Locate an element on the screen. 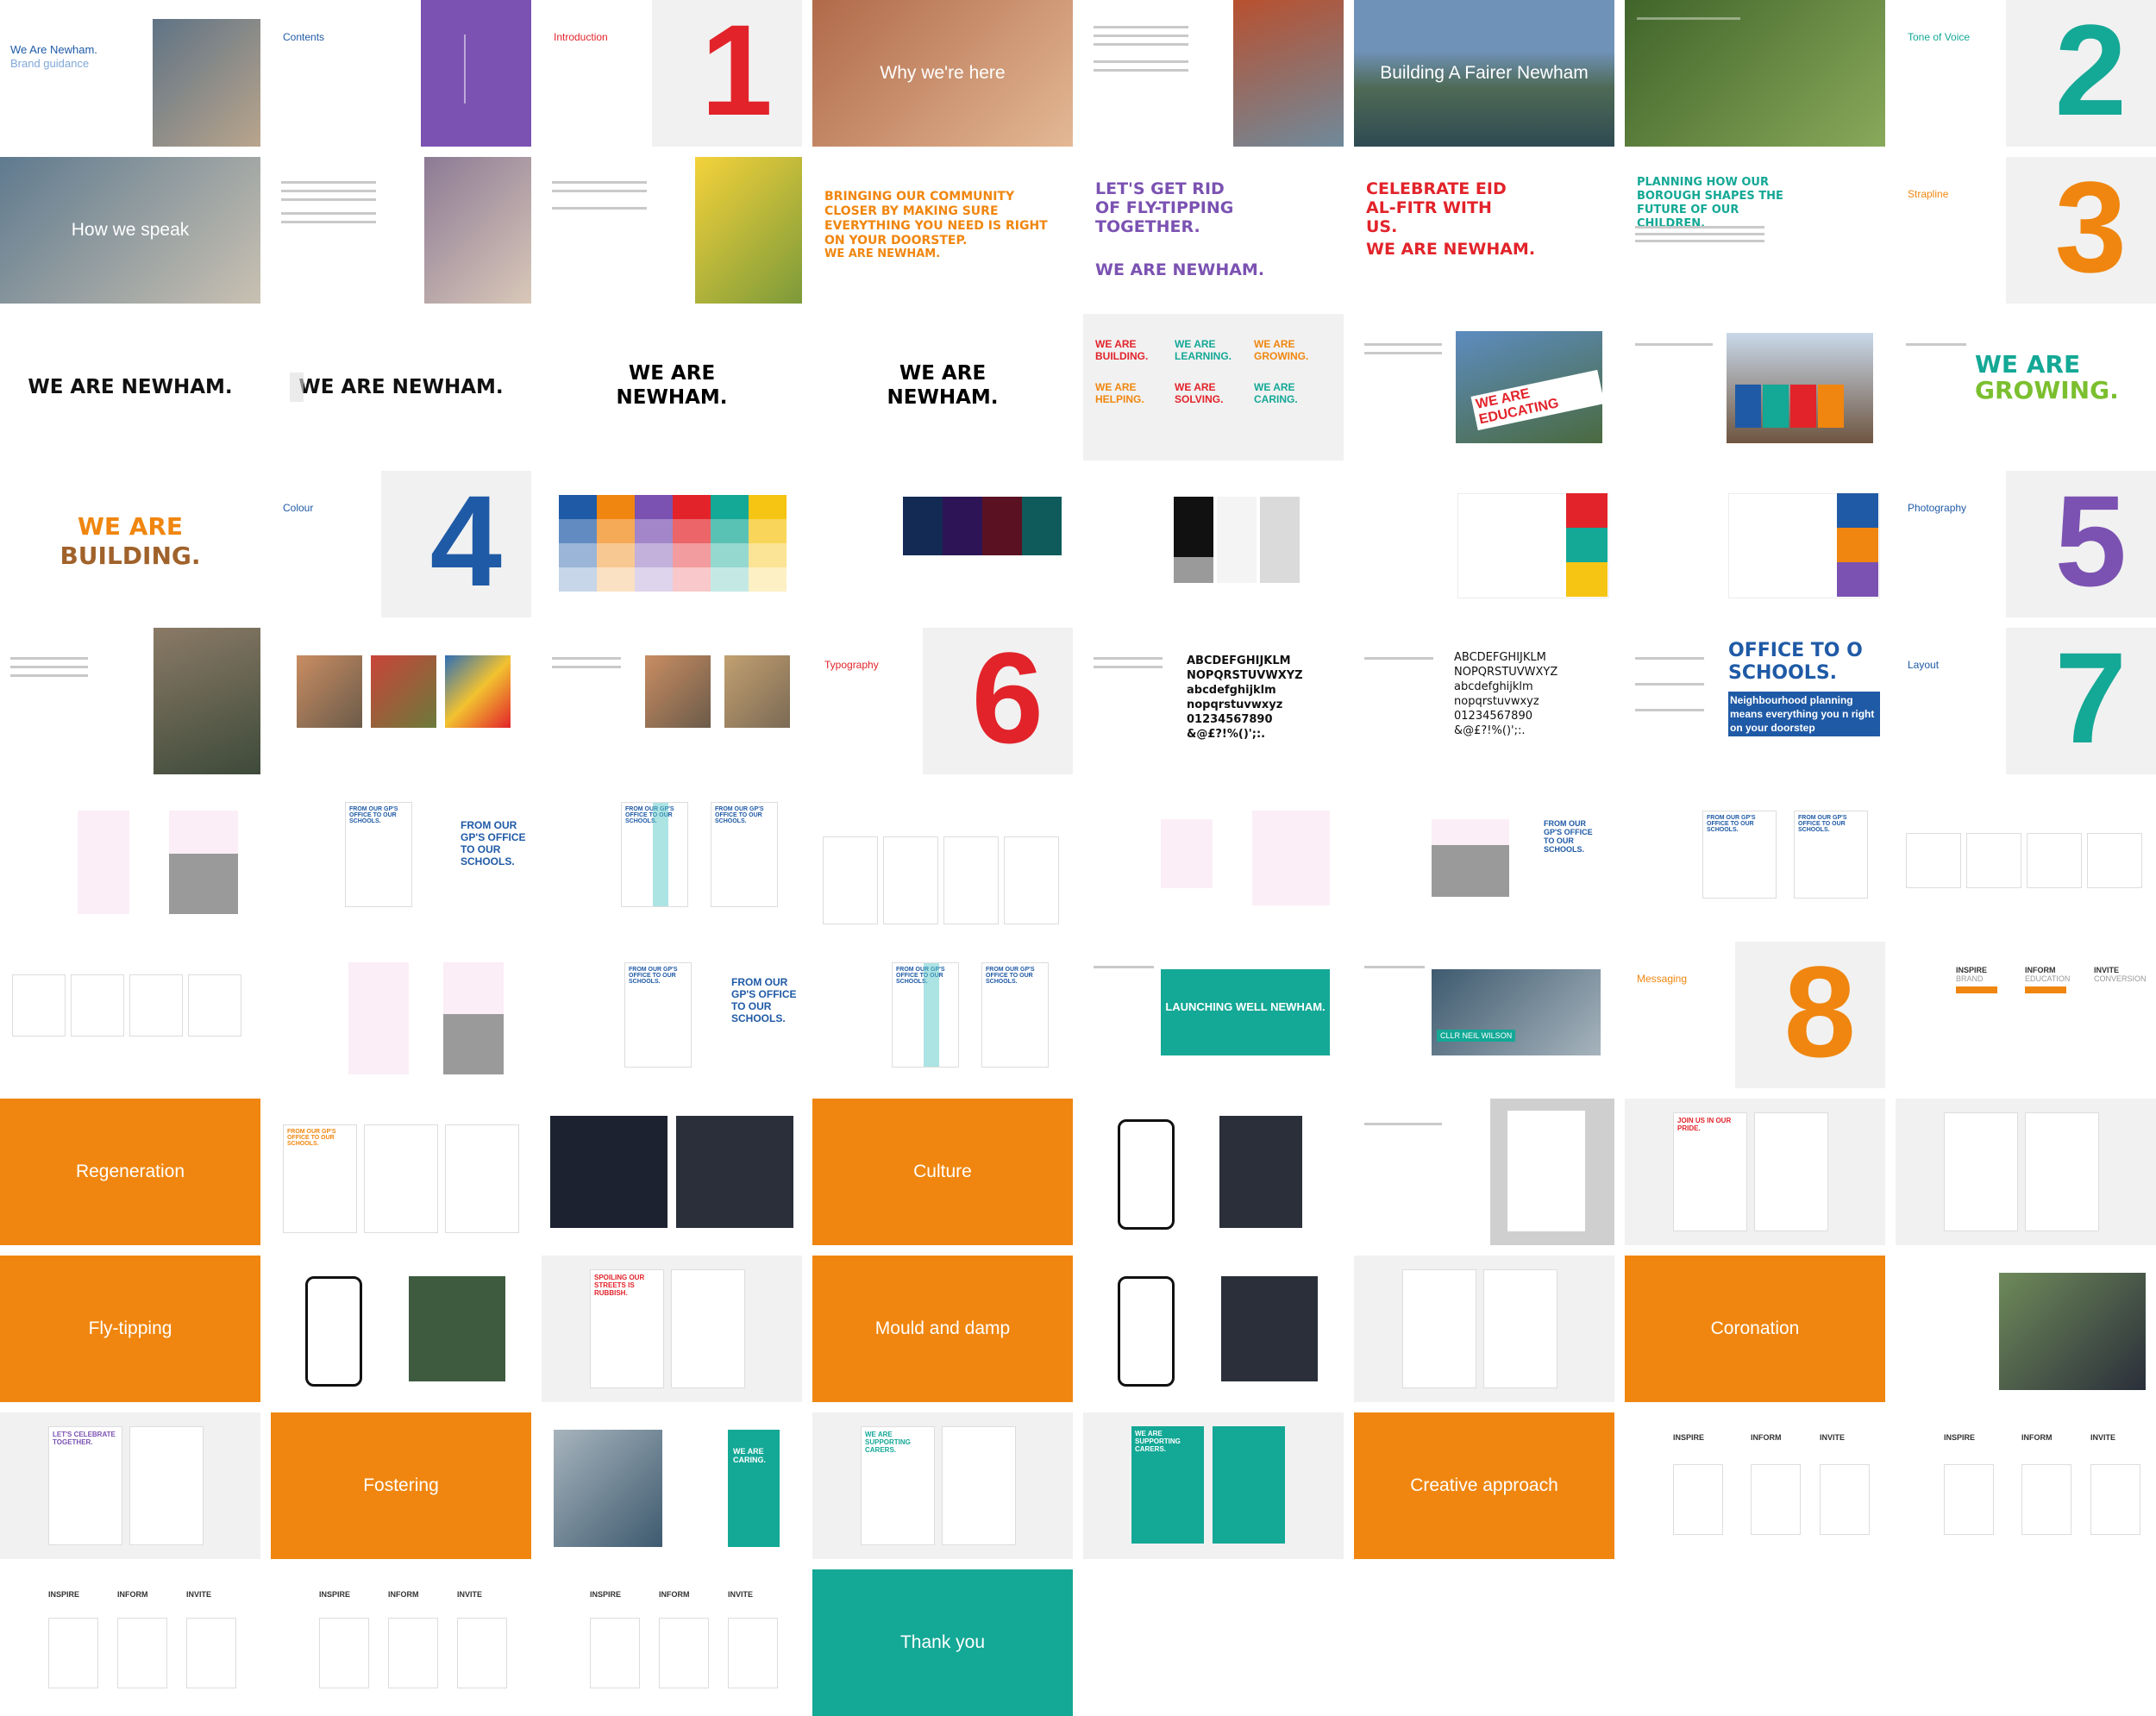  page-colour-palette is located at coordinates (672, 544).